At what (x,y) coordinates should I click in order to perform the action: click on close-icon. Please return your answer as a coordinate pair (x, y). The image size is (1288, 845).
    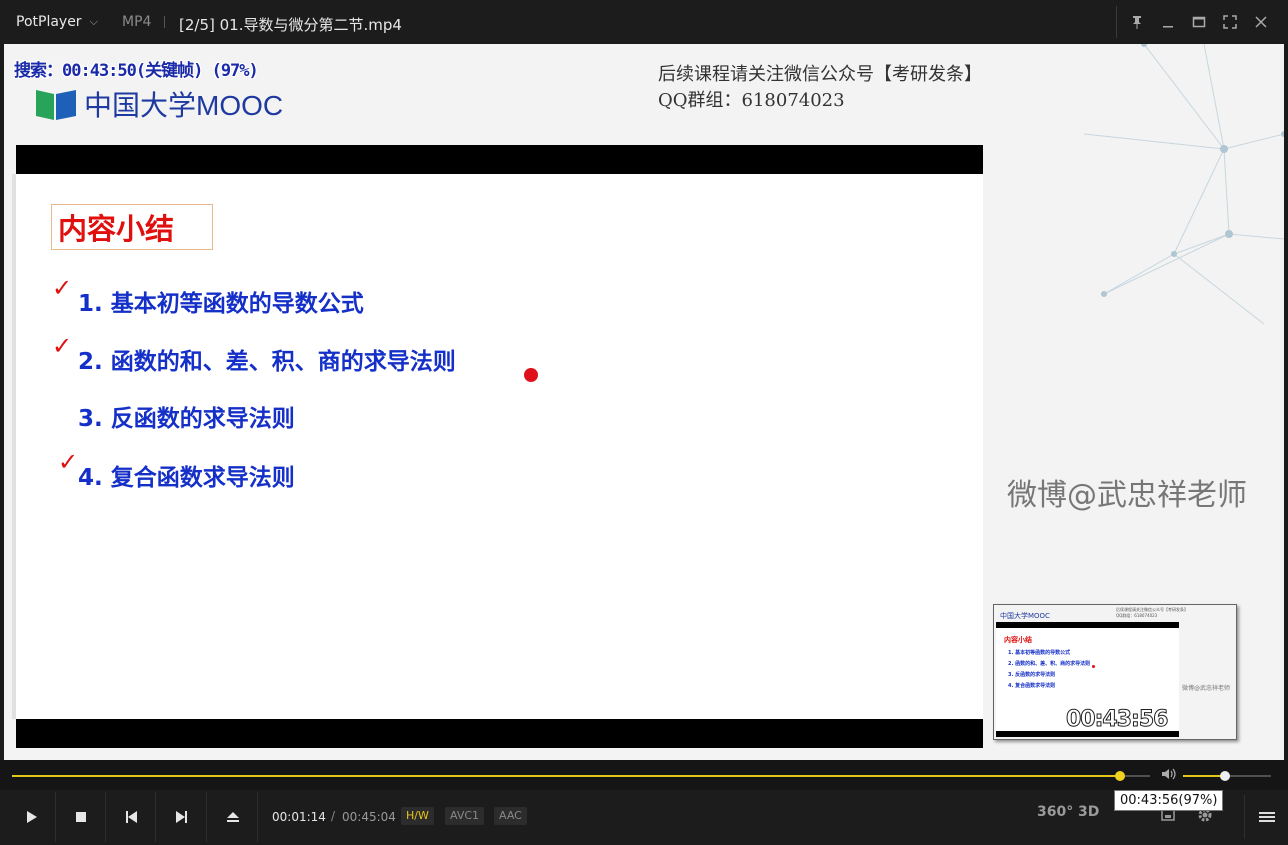
    Looking at the image, I should click on (1261, 22).